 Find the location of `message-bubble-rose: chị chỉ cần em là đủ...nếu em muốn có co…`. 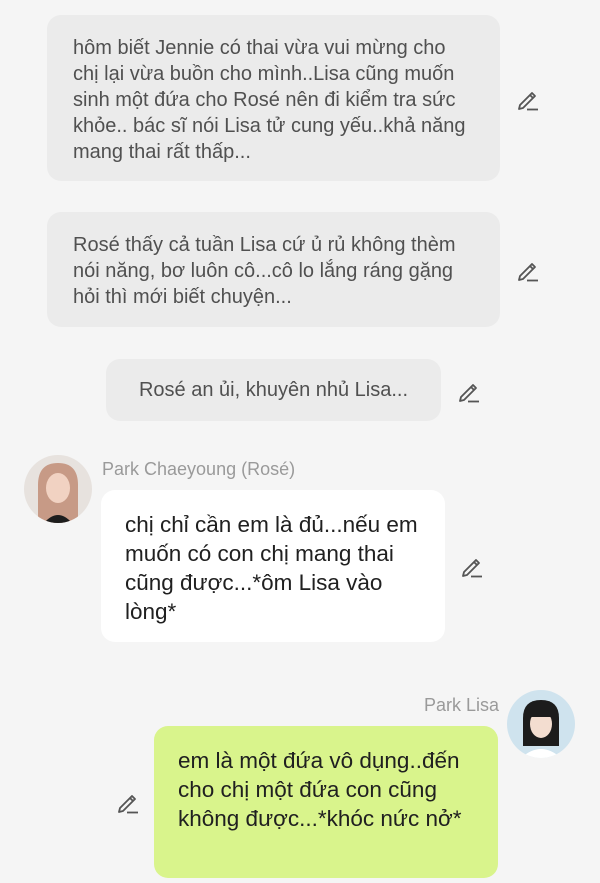

message-bubble-rose: chị chỉ cần em là đủ...nếu em muốn có co… is located at coordinates (273, 566).